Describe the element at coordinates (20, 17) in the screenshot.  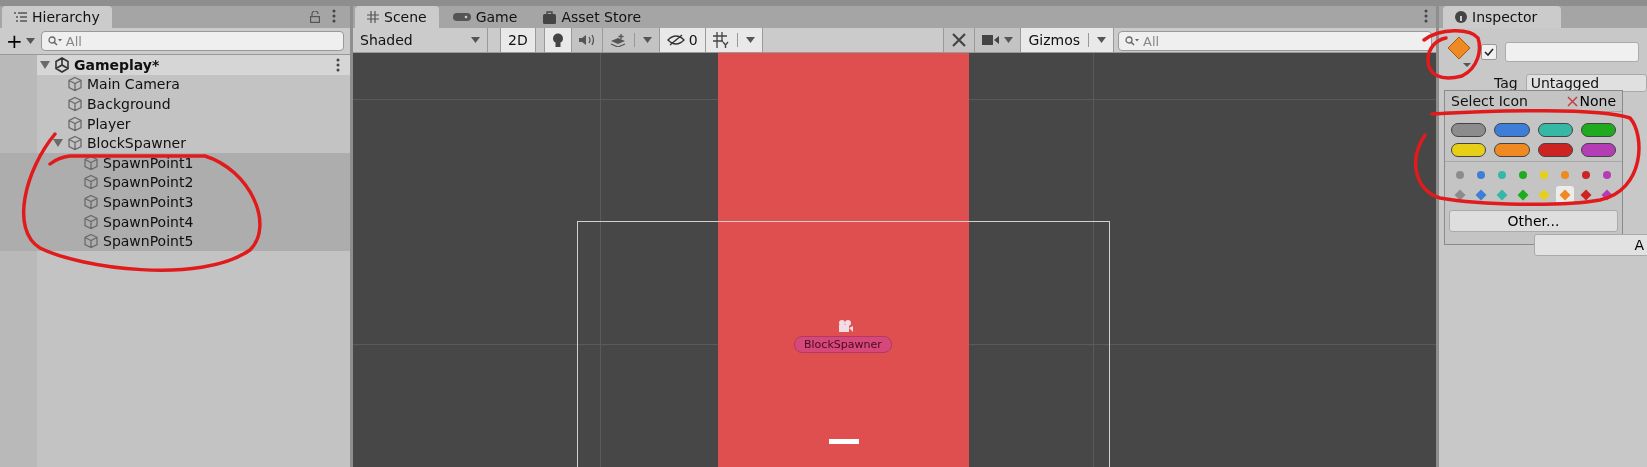
I see `list-icon` at that location.